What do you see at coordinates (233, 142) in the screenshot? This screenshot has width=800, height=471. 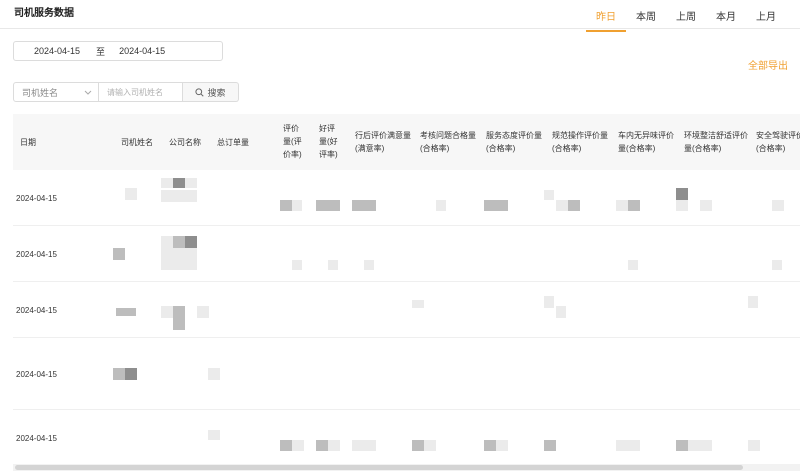 I see `col-total-orders: 总订单量` at bounding box center [233, 142].